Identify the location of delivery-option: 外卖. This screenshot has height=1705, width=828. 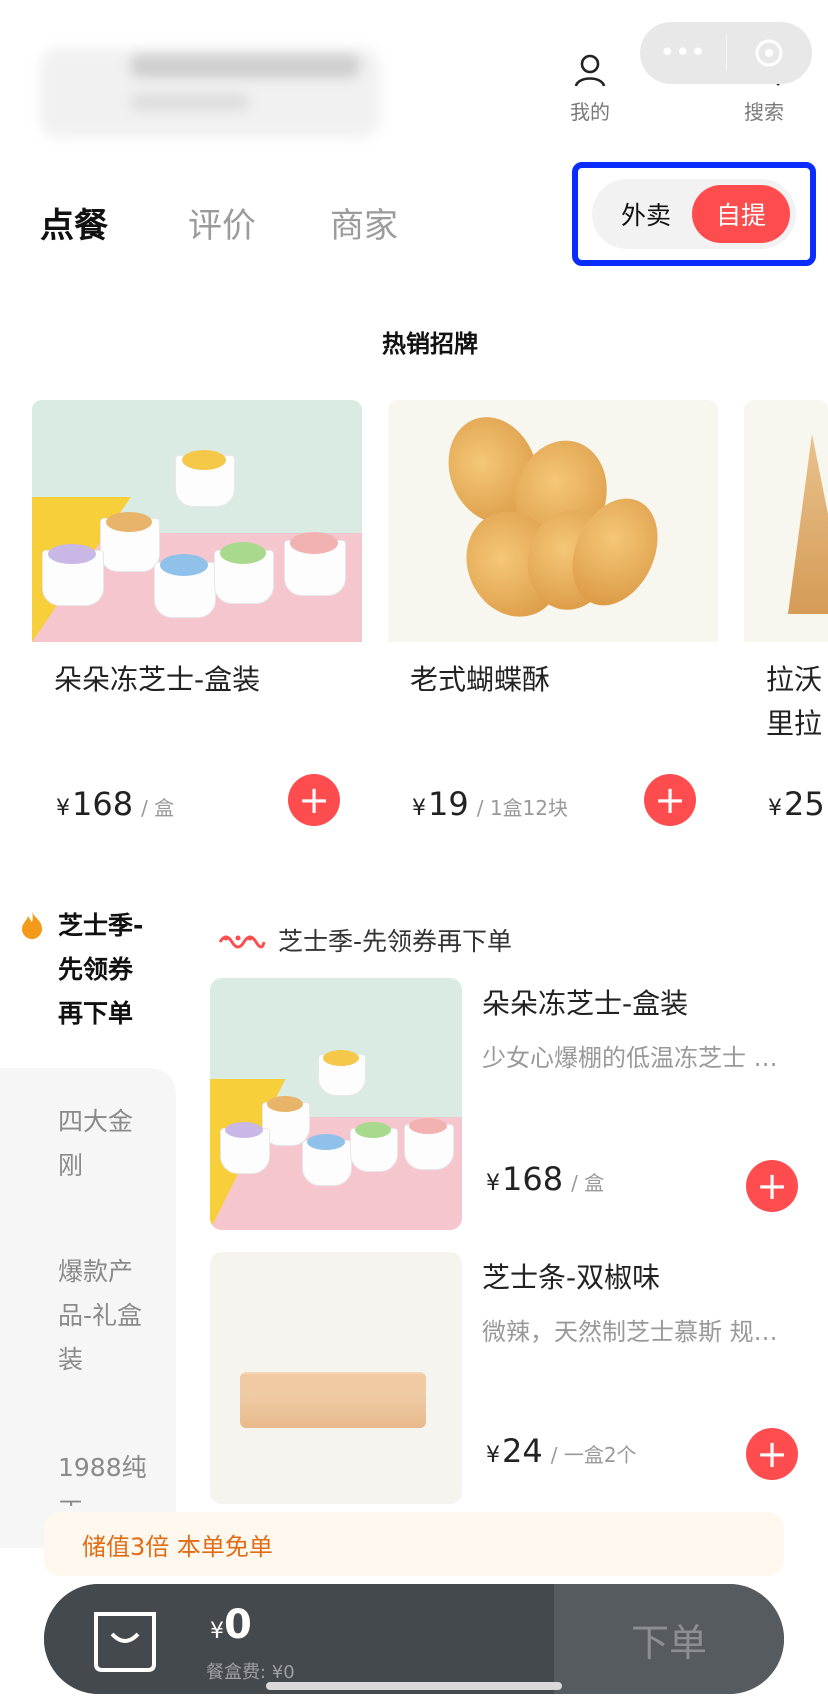
(646, 214).